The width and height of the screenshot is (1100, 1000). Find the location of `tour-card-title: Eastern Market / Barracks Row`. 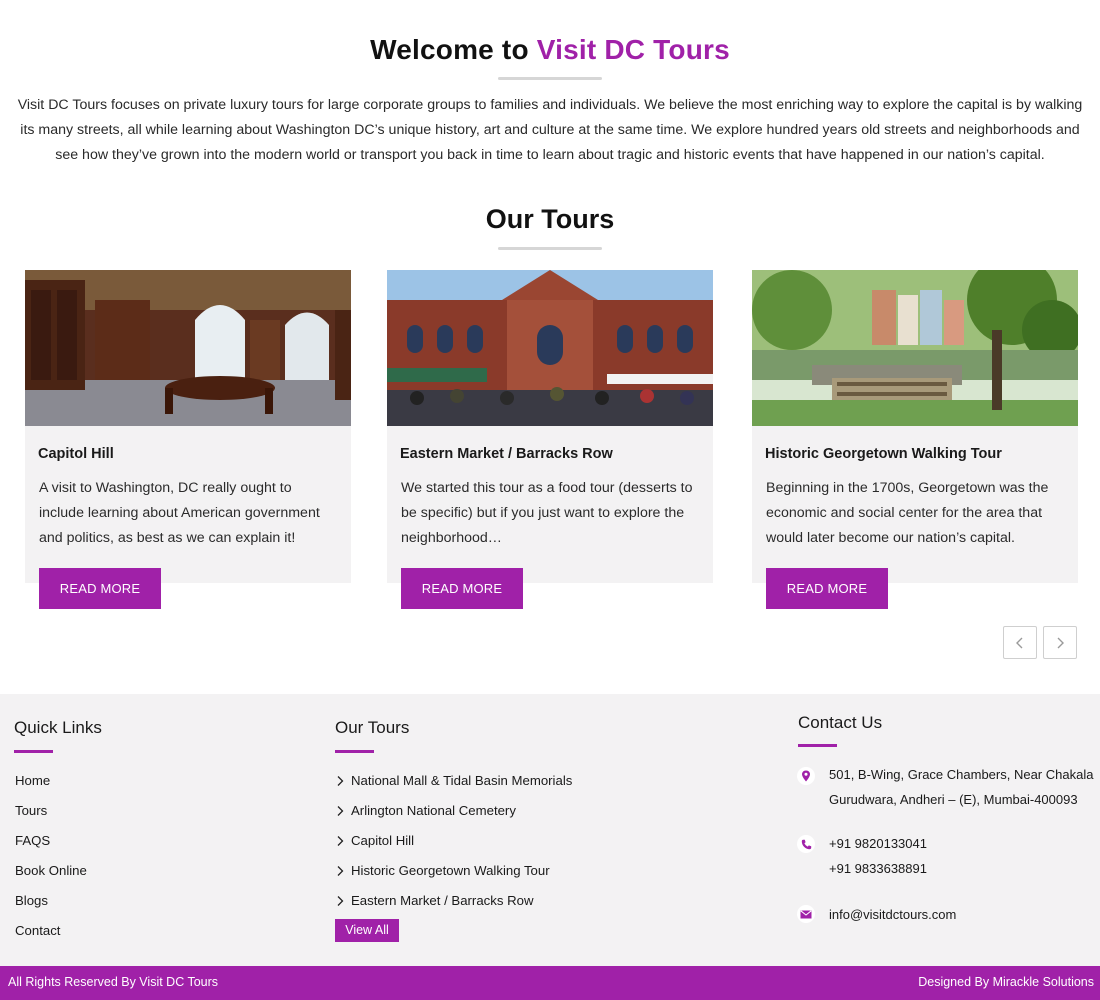

tour-card-title: Eastern Market / Barracks Row is located at coordinates (506, 454).